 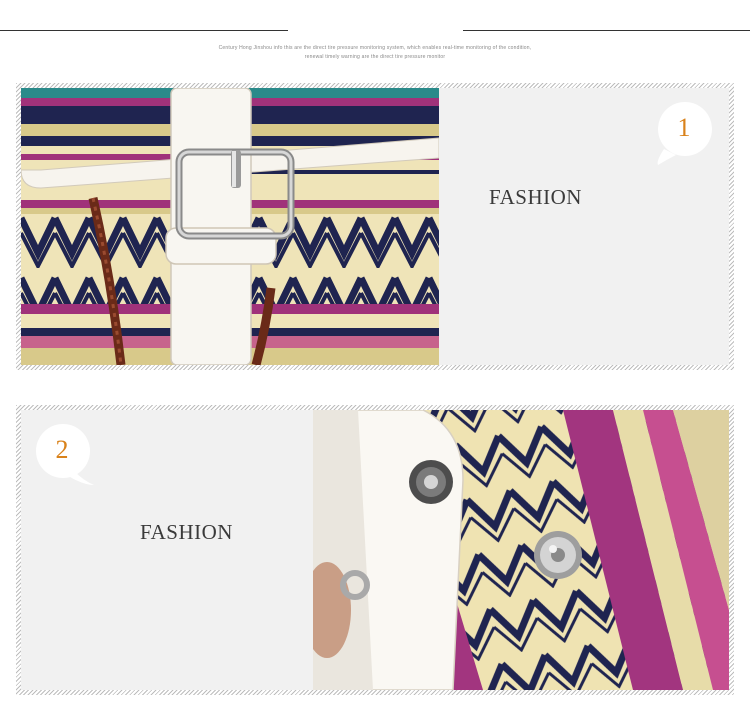 What do you see at coordinates (684, 127) in the screenshot?
I see `number-label-1: 1` at bounding box center [684, 127].